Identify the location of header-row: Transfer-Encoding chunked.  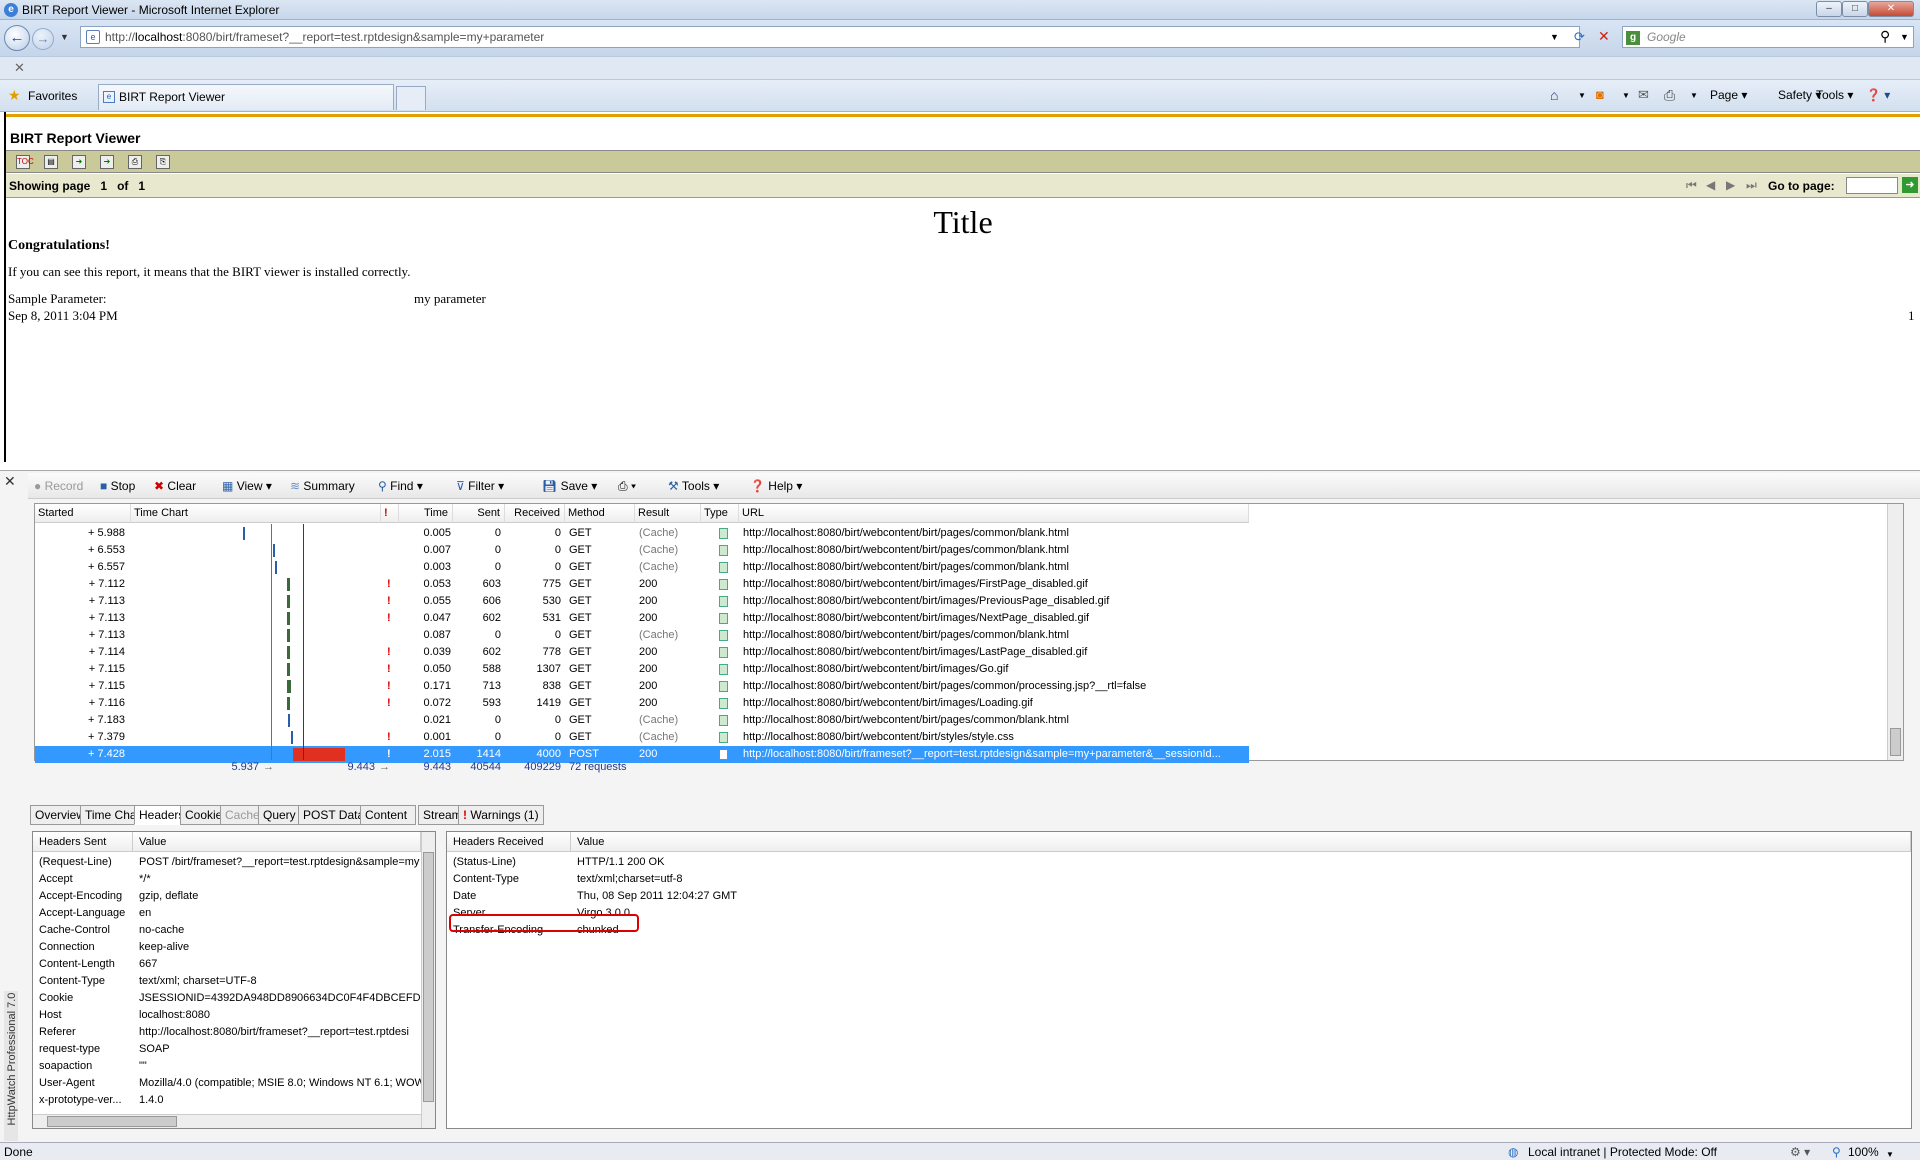
(1179, 930).